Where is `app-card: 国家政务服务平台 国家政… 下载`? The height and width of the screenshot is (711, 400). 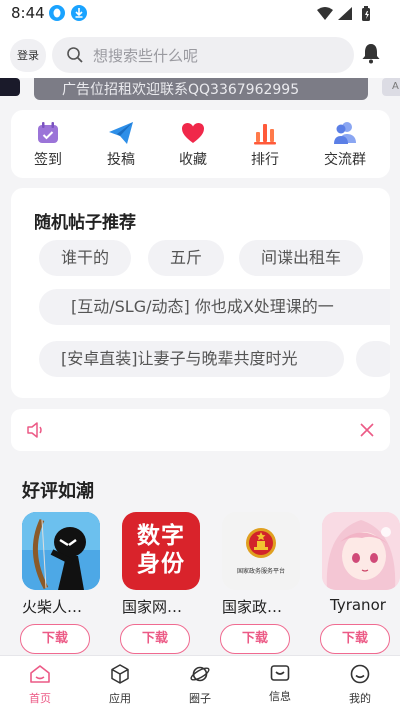 app-card: 国家政务服务平台 国家政… 下载 is located at coordinates (261, 583).